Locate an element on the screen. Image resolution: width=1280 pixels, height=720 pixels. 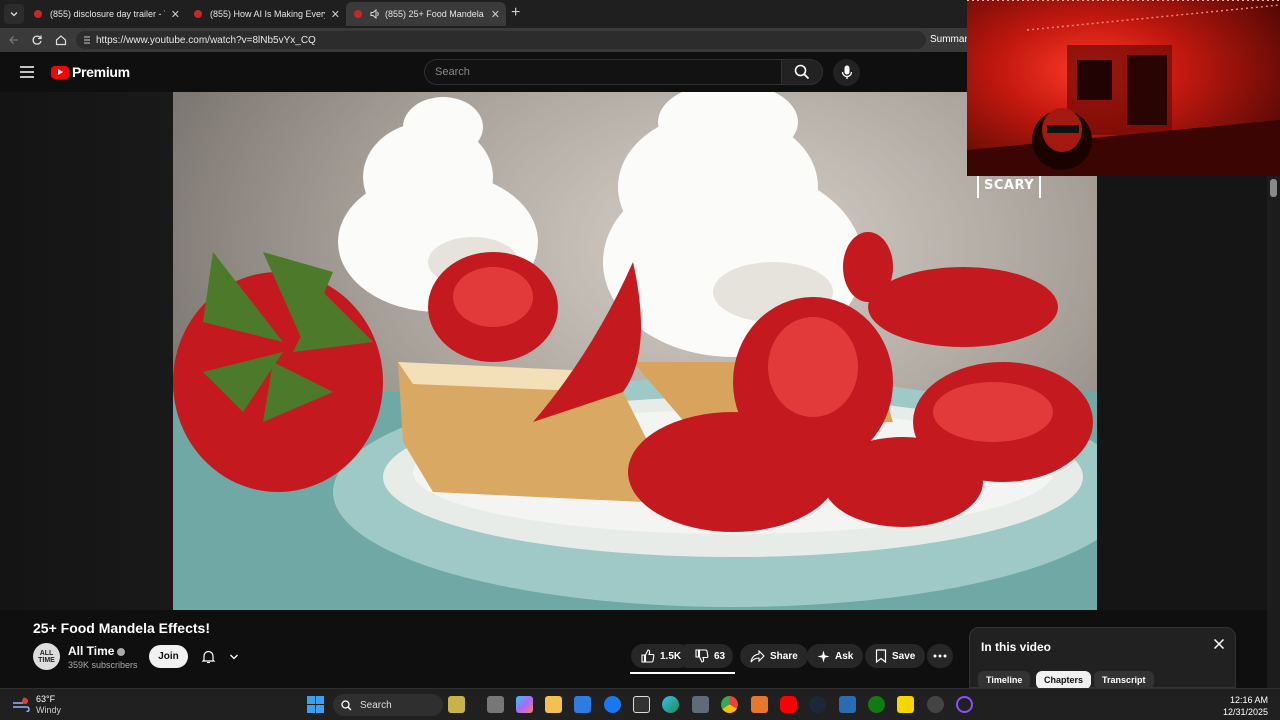
youtube-app-icon is located at coordinates (788, 704).